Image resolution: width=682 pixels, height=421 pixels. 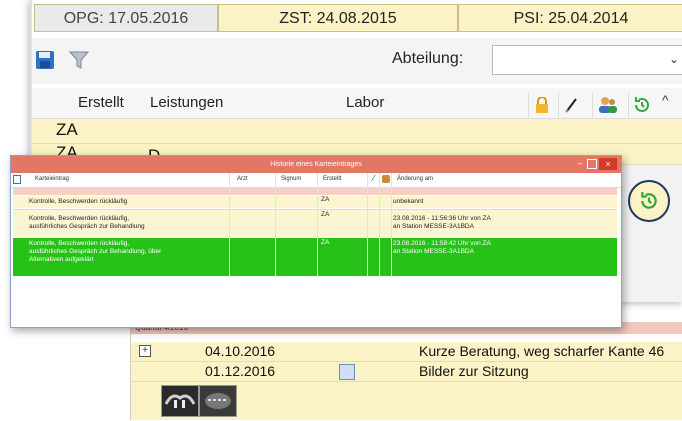 I want to click on maximize-icon, so click(x=592, y=164).